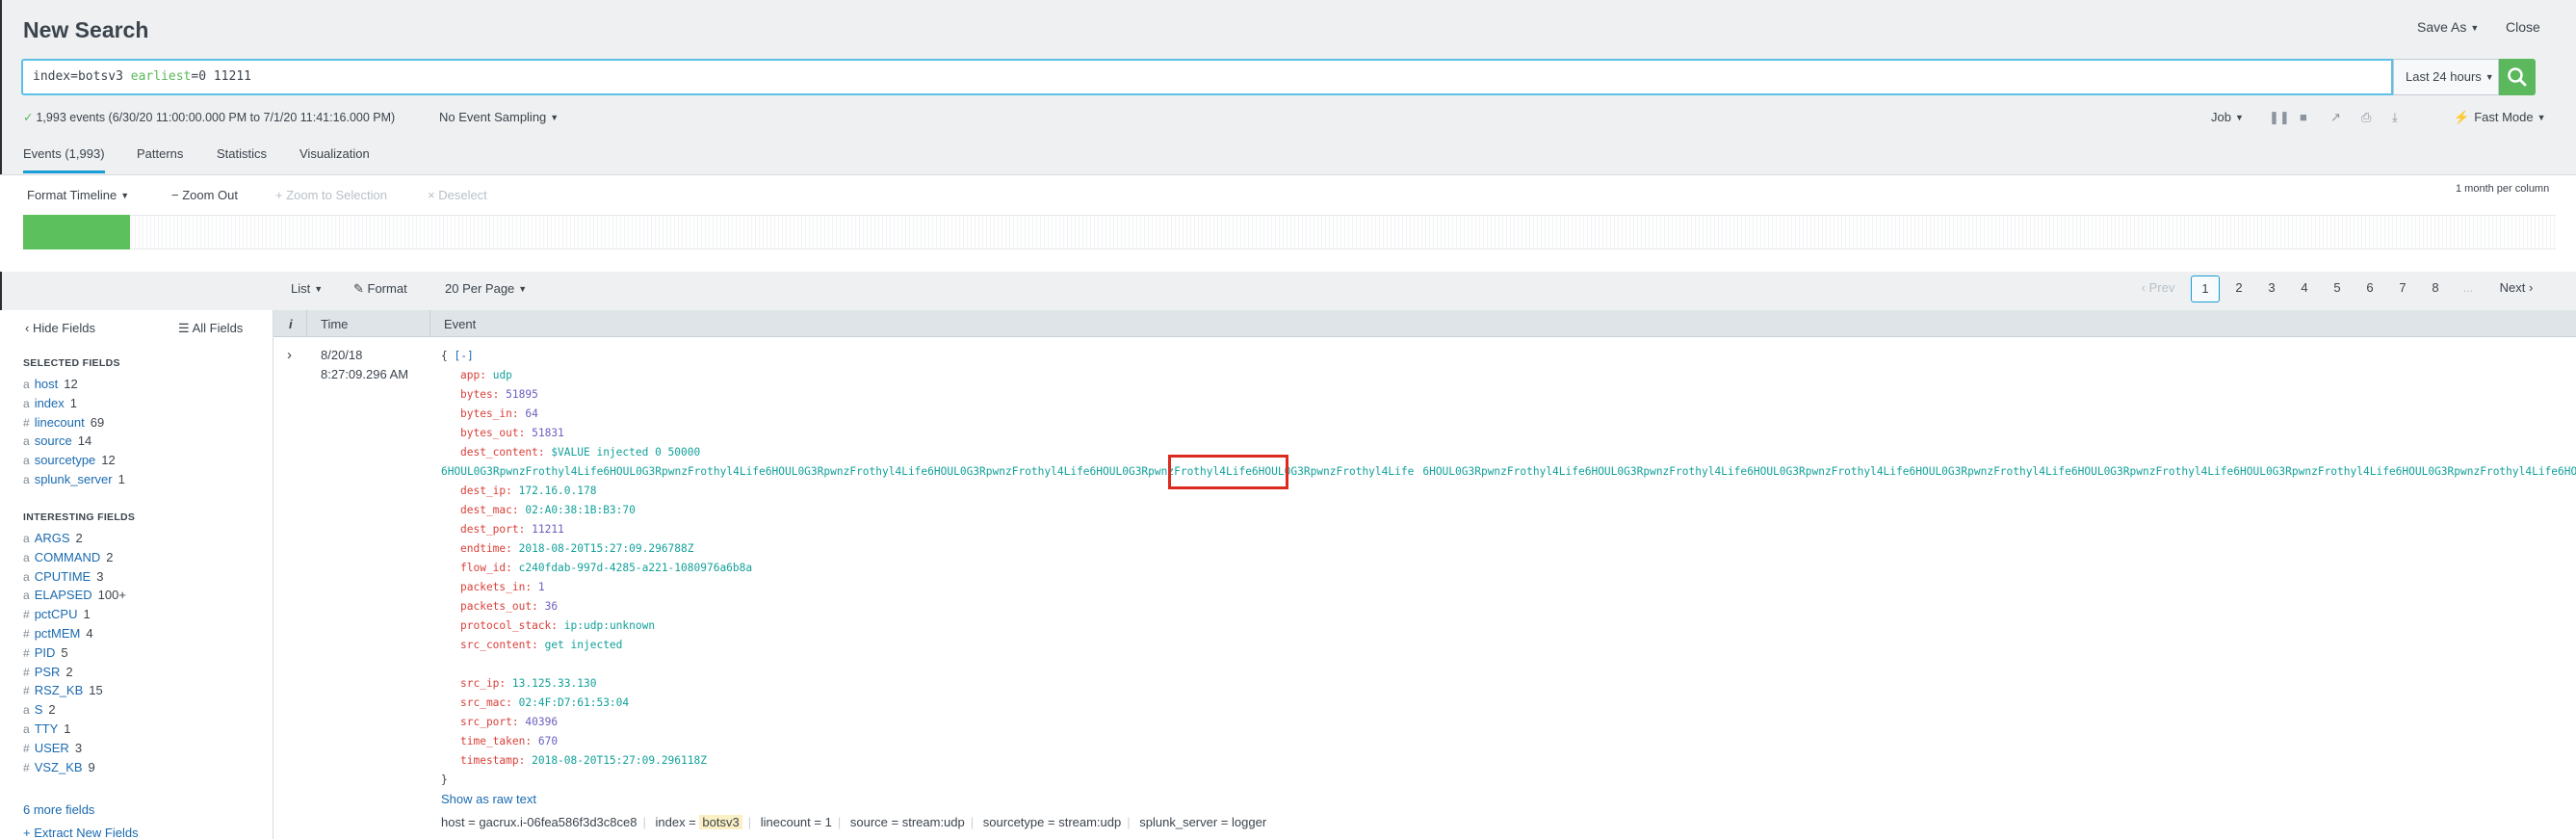  Describe the element at coordinates (492, 433) in the screenshot. I see `key: bytes_out:` at that location.